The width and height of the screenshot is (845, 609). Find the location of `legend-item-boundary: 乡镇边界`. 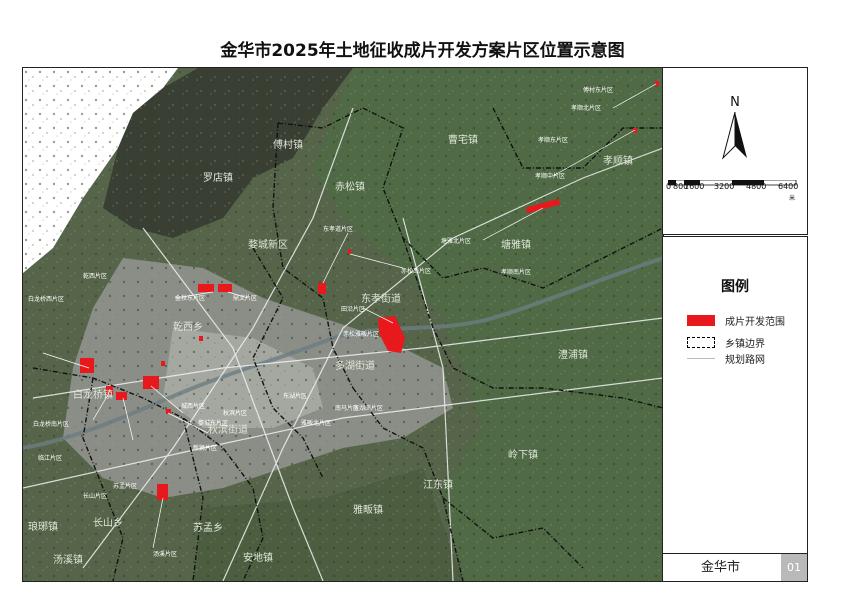

legend-item-boundary: 乡镇边界 is located at coordinates (726, 342).